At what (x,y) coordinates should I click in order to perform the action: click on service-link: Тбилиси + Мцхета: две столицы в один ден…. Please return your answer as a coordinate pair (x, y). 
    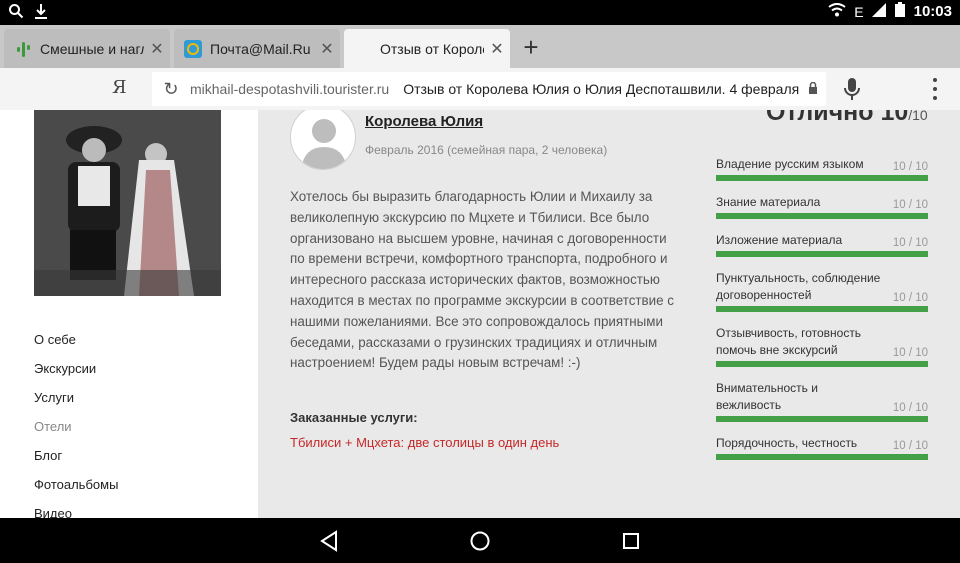
    Looking at the image, I should click on (424, 442).